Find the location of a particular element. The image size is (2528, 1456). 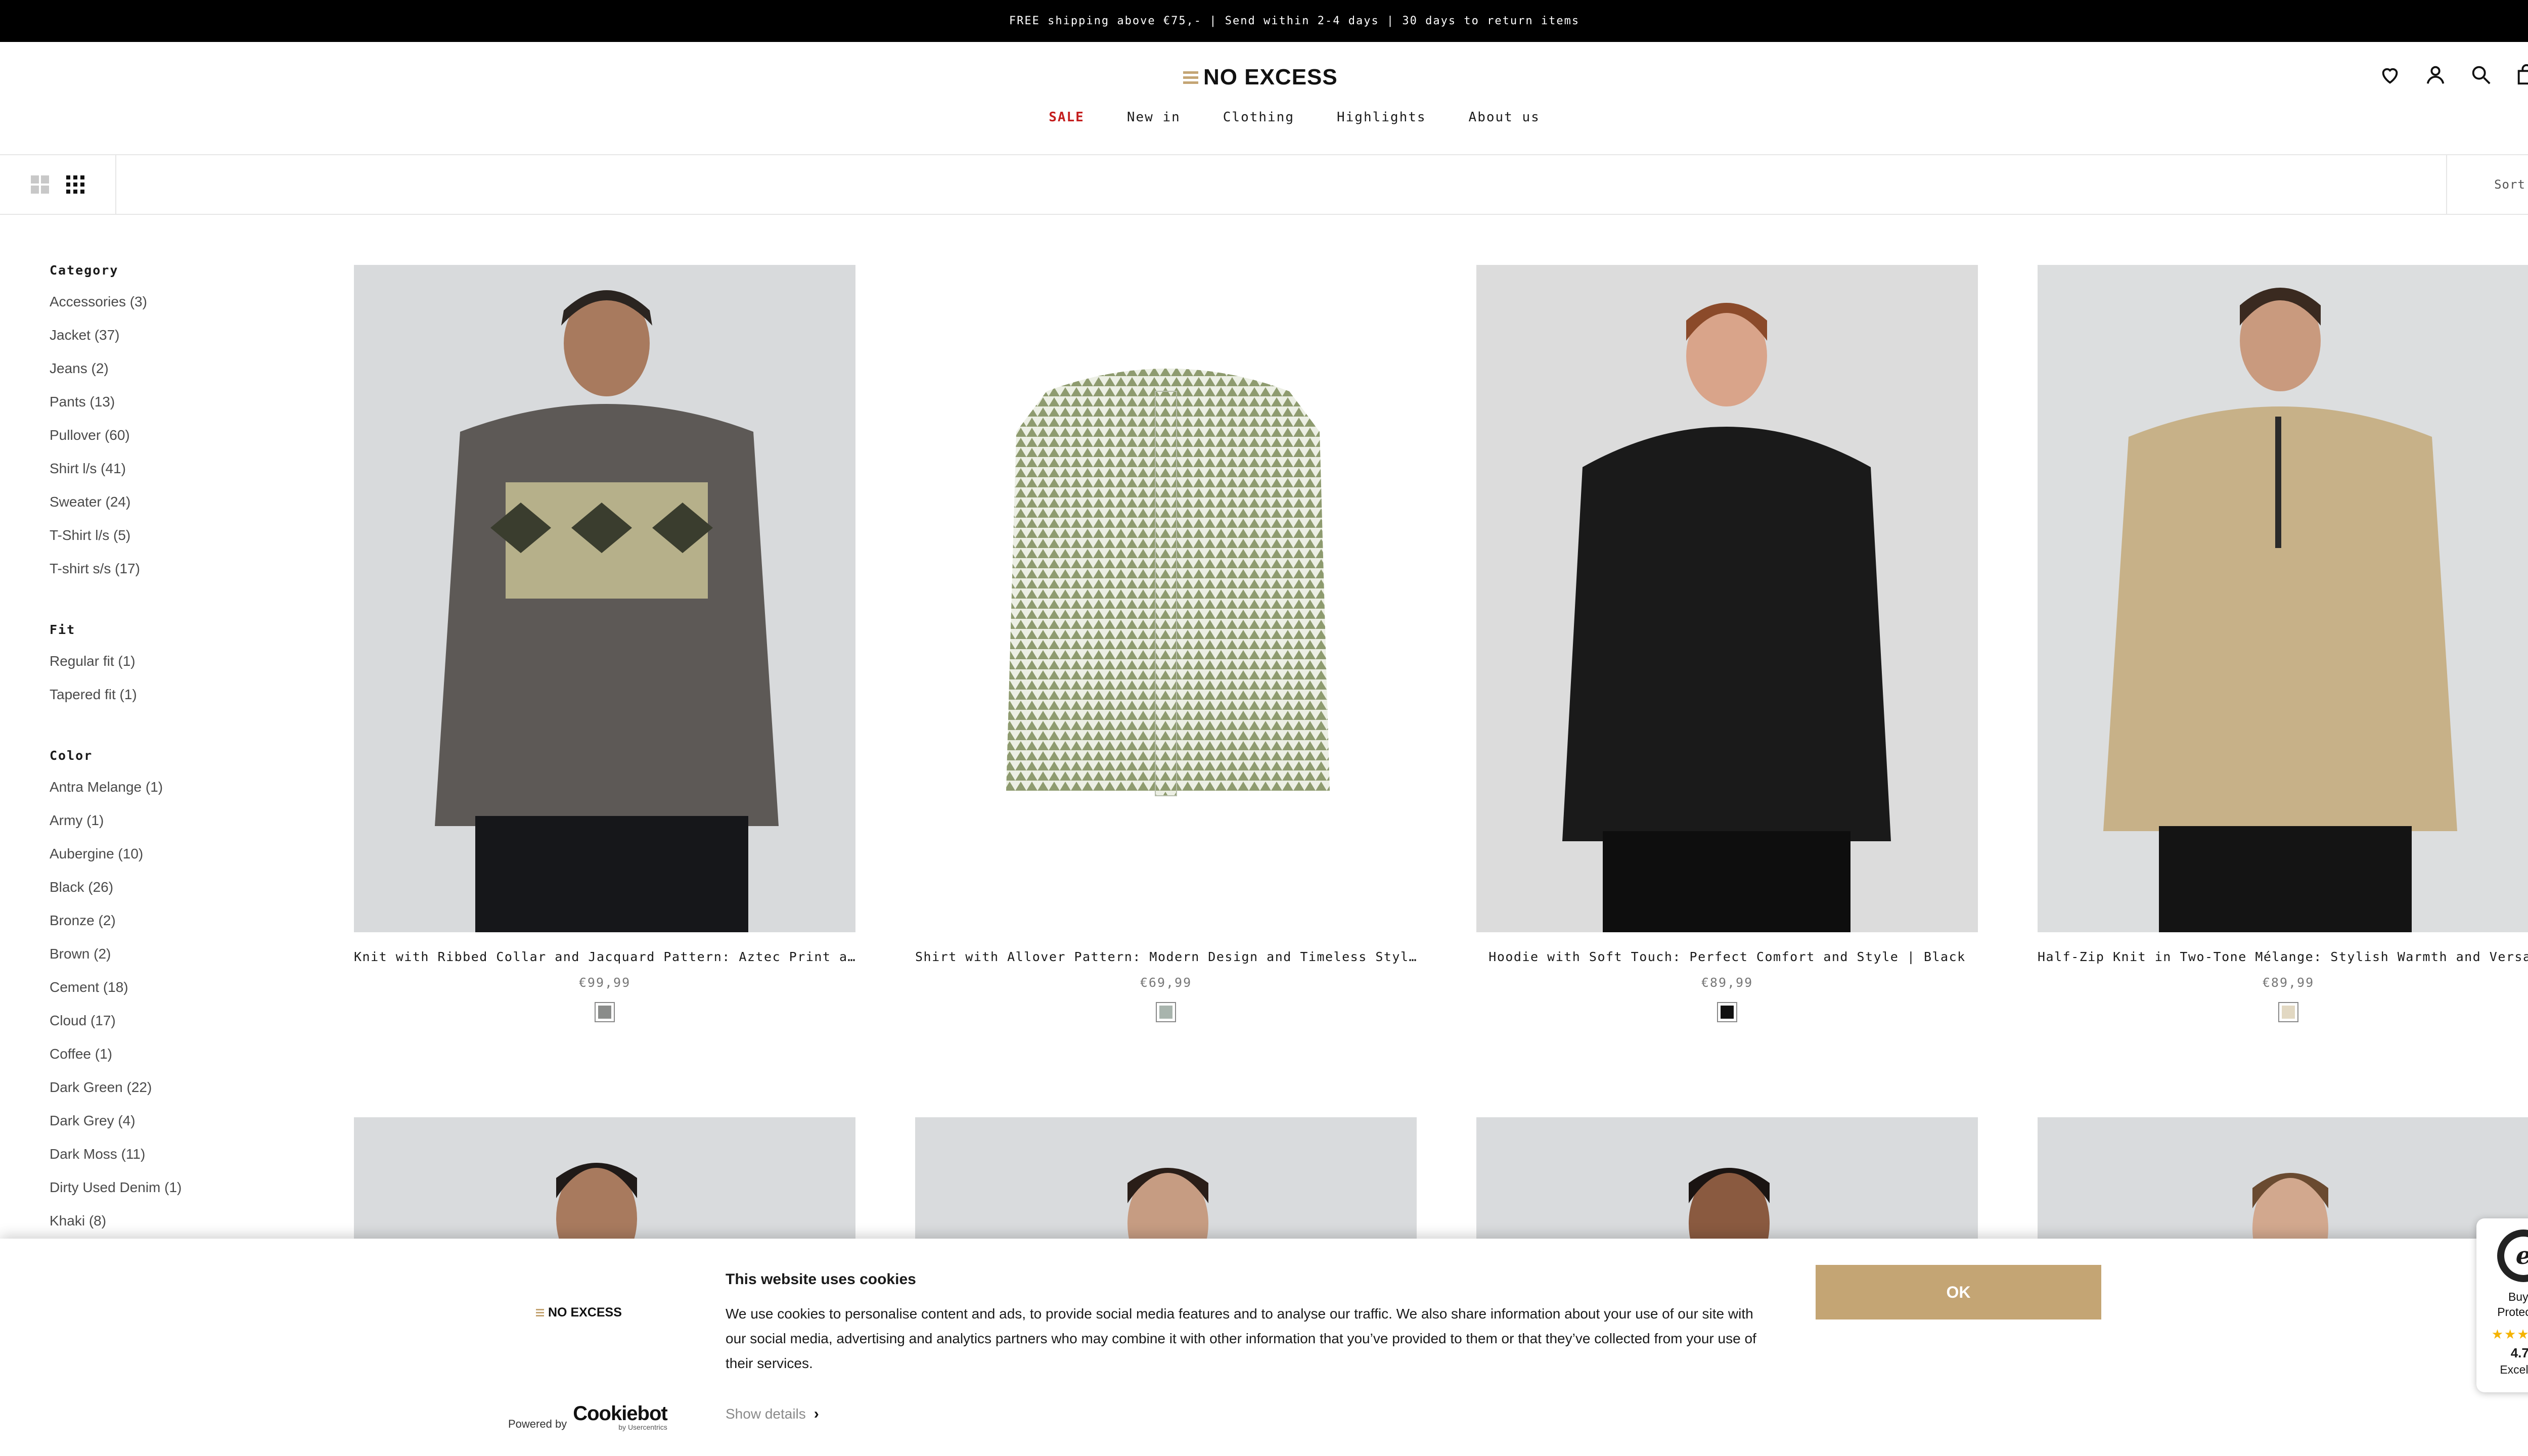

nav-item-about: About us is located at coordinates (1505, 117).